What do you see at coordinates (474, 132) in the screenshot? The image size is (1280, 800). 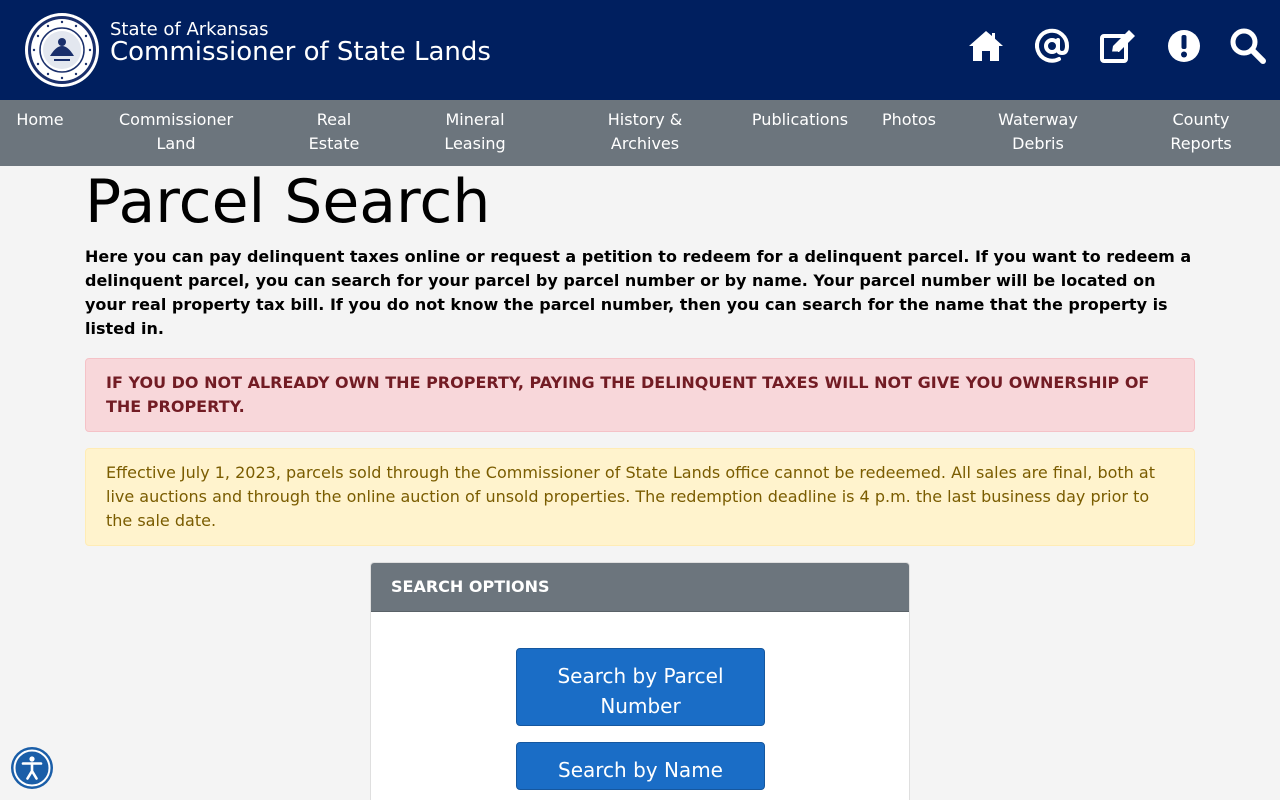 I see `nav-item-mineral-leasing: Mineral Leasing` at bounding box center [474, 132].